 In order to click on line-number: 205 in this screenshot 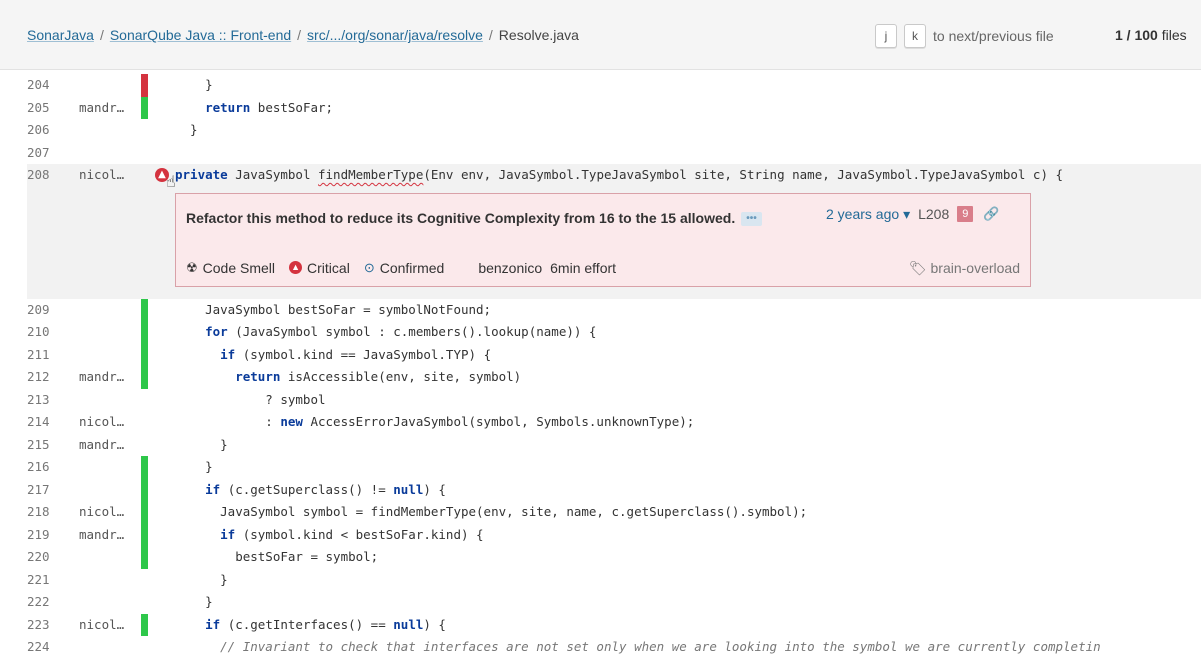, I will do `click(52, 108)`.